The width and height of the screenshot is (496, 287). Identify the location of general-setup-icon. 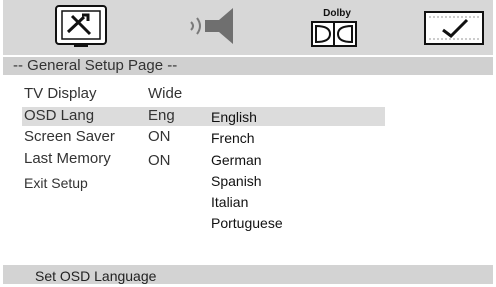
(81, 26).